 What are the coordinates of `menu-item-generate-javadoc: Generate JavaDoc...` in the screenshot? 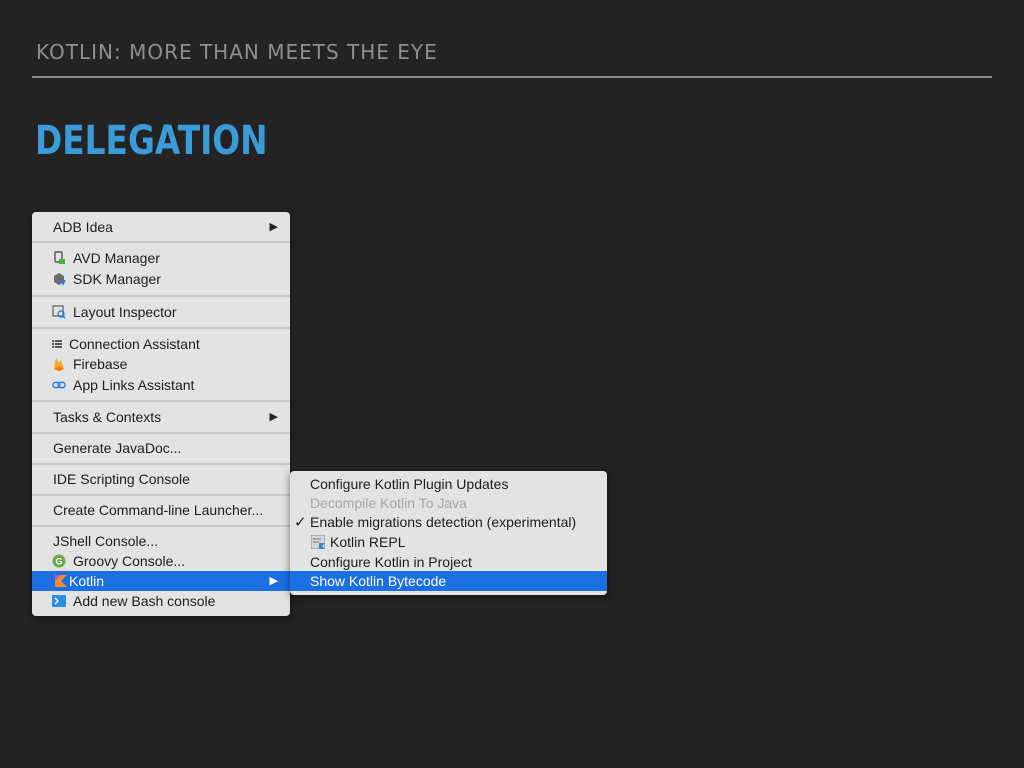 It's located at (161, 448).